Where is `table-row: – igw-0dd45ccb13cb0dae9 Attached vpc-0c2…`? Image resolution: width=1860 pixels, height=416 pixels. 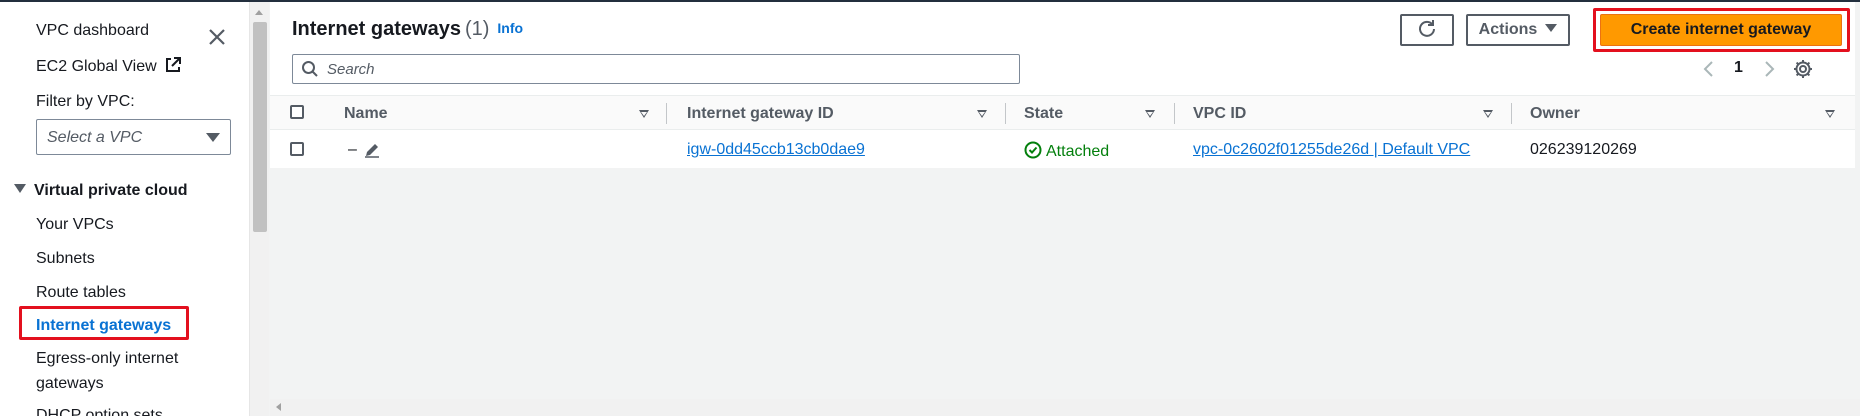 table-row: – igw-0dd45ccb13cb0dae9 Attached vpc-0c2… is located at coordinates (1062, 149).